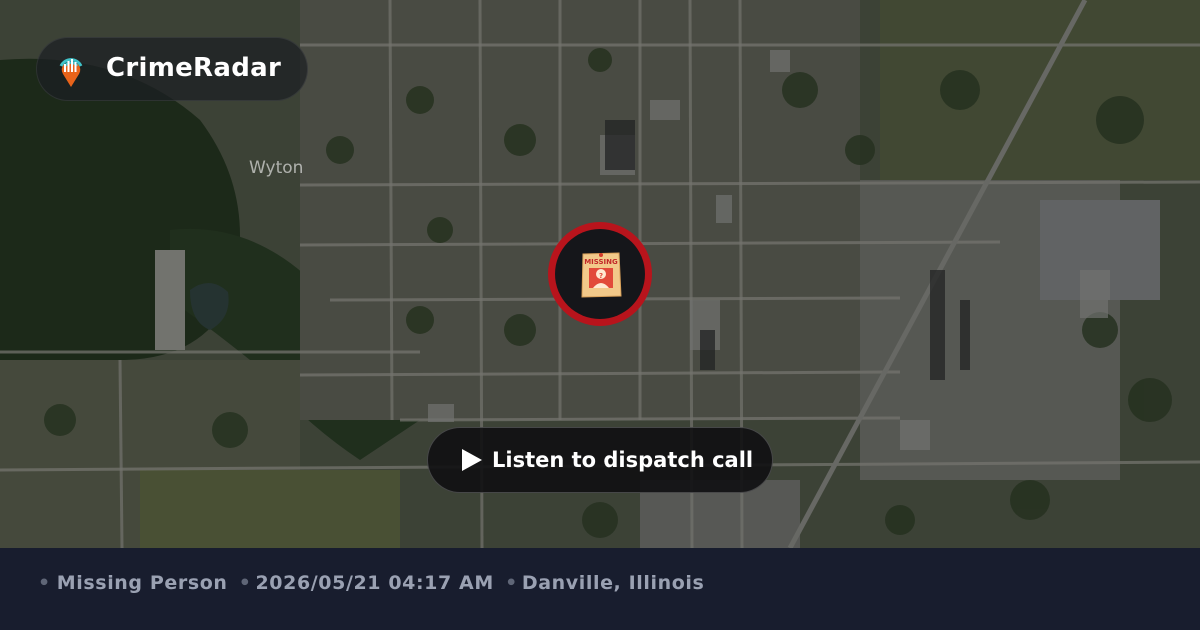  Describe the element at coordinates (194, 68) in the screenshot. I see `brand-name: CrimeRadar` at that location.